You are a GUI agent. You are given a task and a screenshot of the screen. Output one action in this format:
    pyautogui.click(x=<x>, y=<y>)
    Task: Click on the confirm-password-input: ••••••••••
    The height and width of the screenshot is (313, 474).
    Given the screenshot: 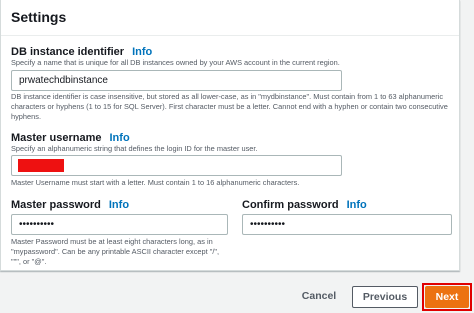 What is the action you would take?
    pyautogui.click(x=347, y=224)
    